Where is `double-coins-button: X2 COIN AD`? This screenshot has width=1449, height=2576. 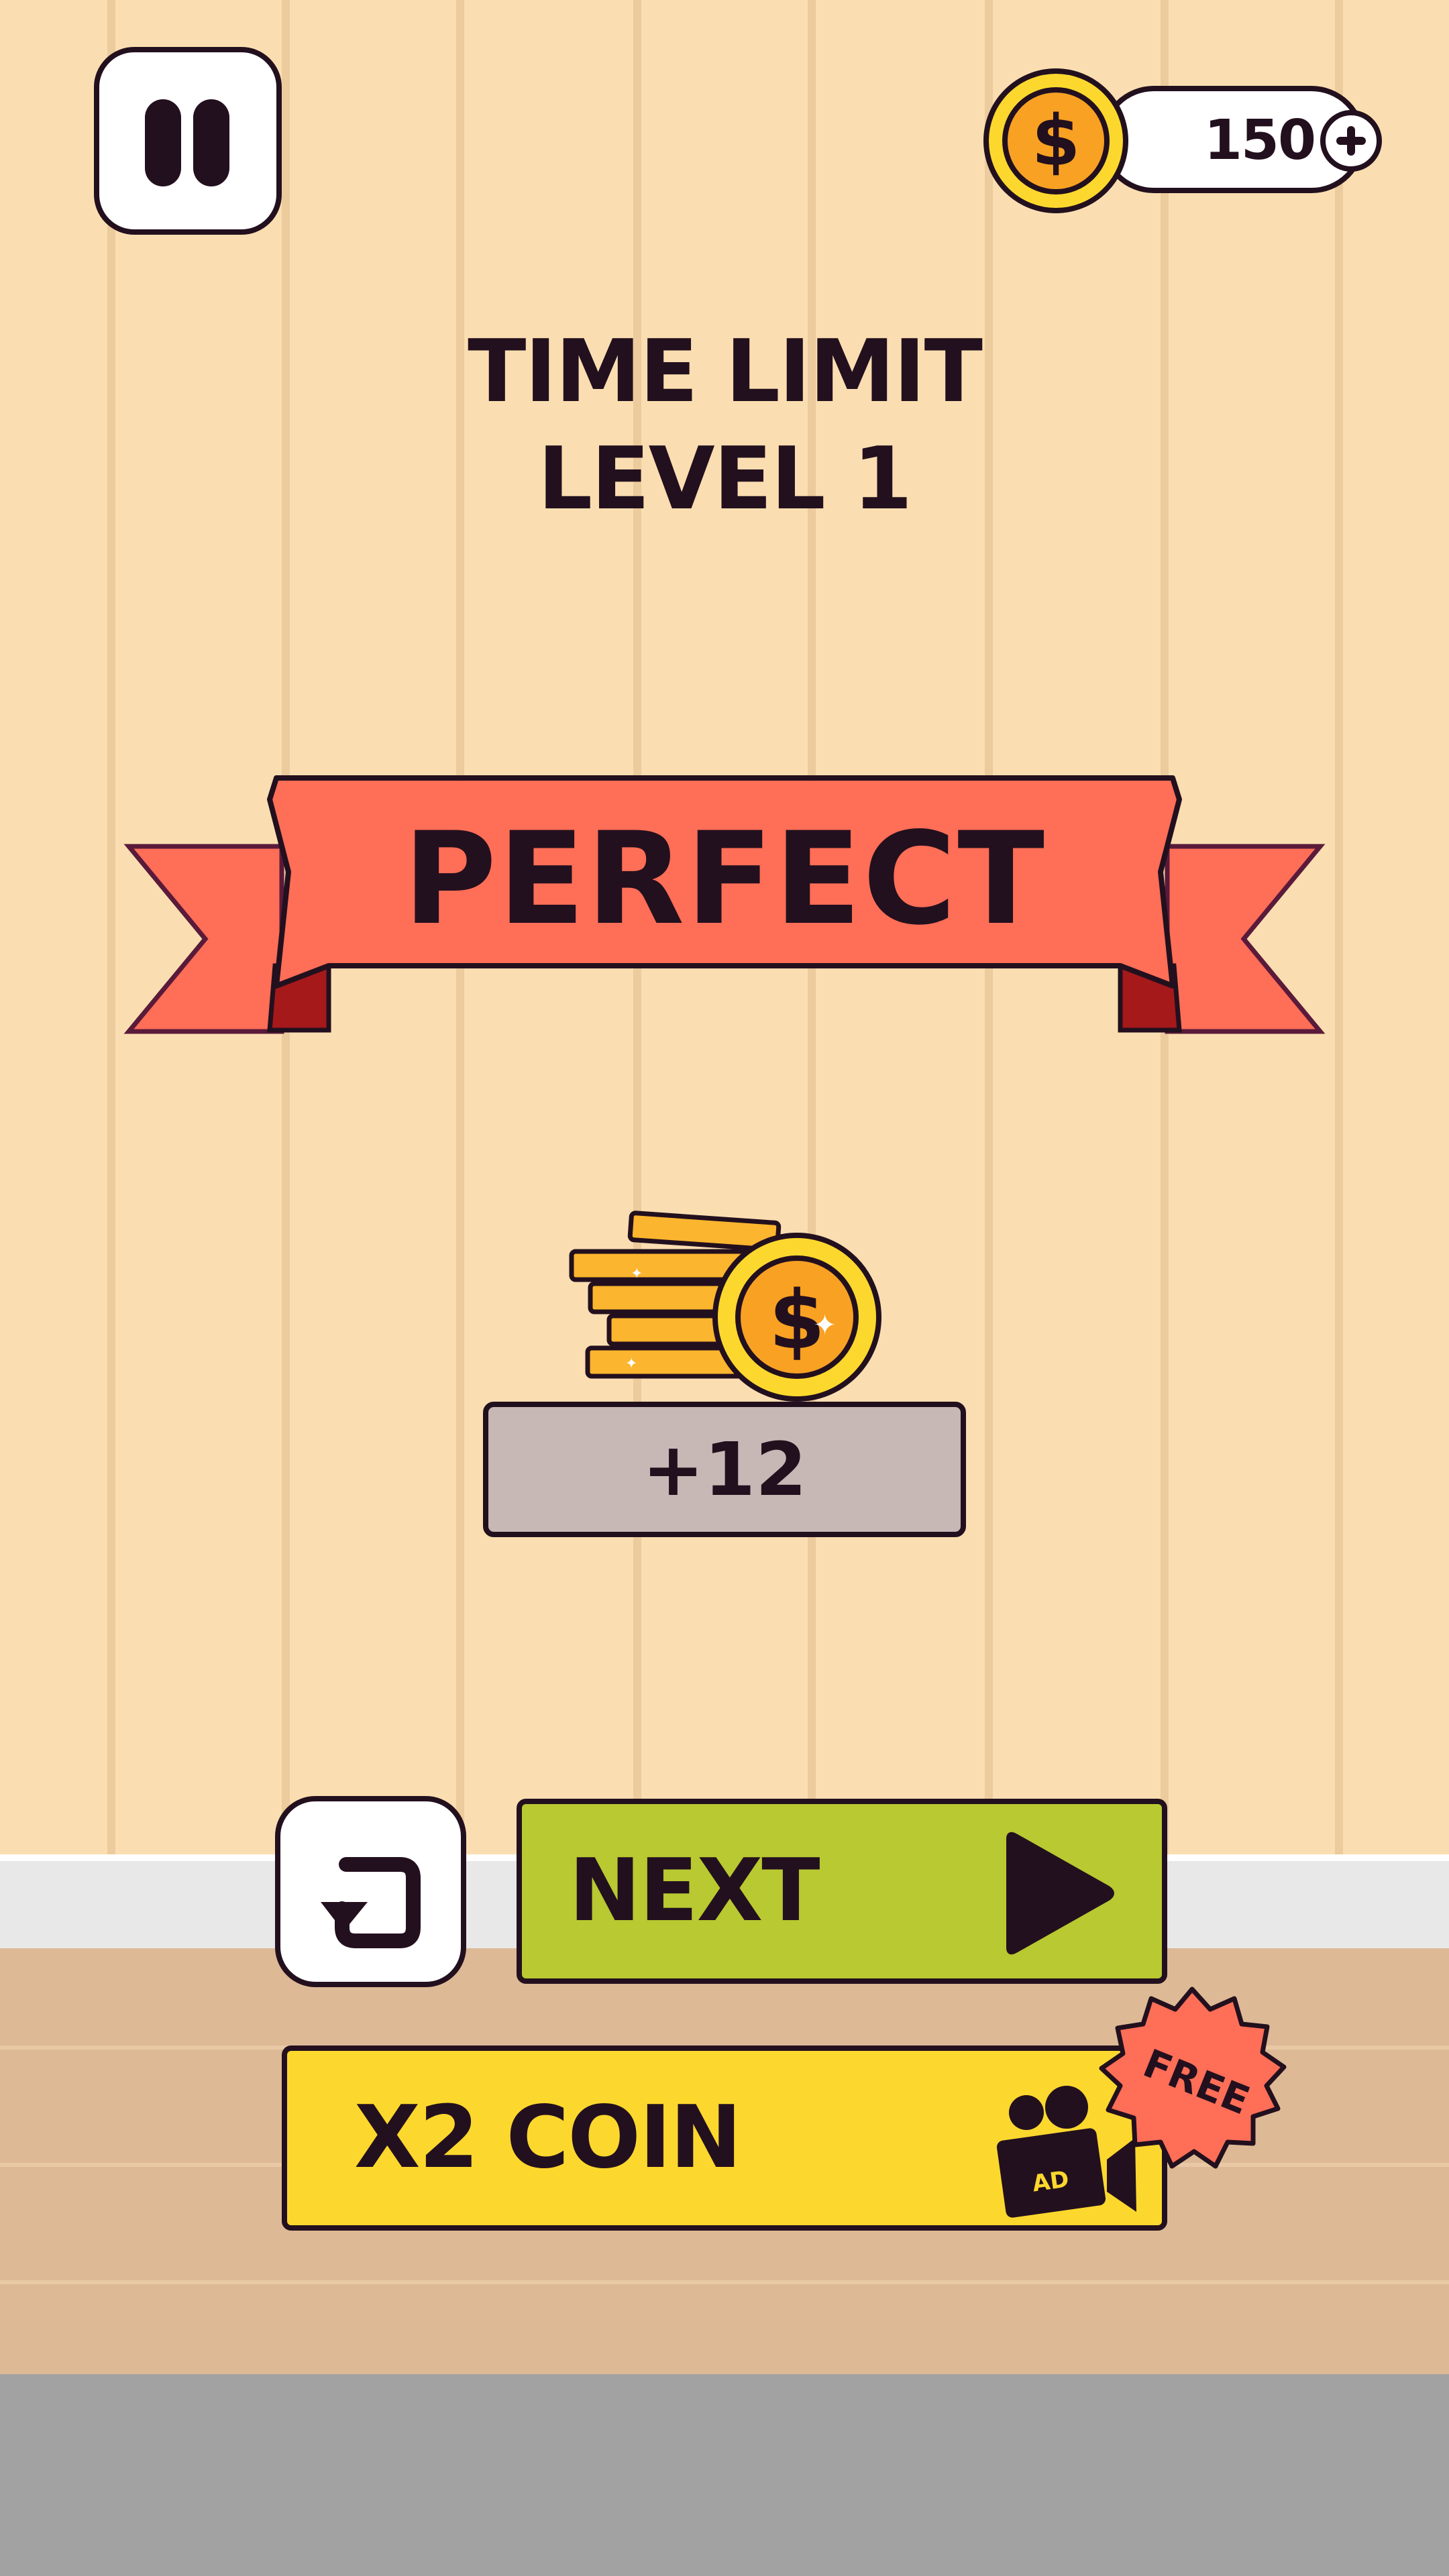
double-coins-button: X2 COIN AD is located at coordinates (724, 2138).